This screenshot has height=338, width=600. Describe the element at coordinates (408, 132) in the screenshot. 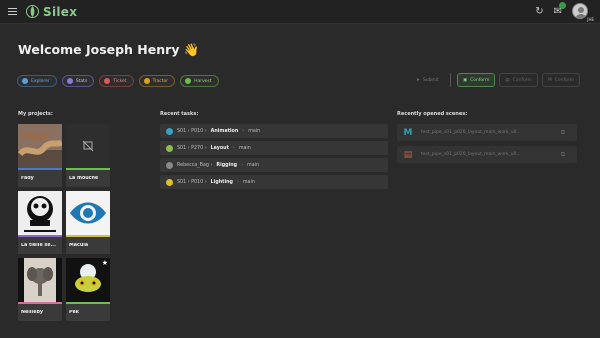

I see `scene-app-icon: M` at that location.